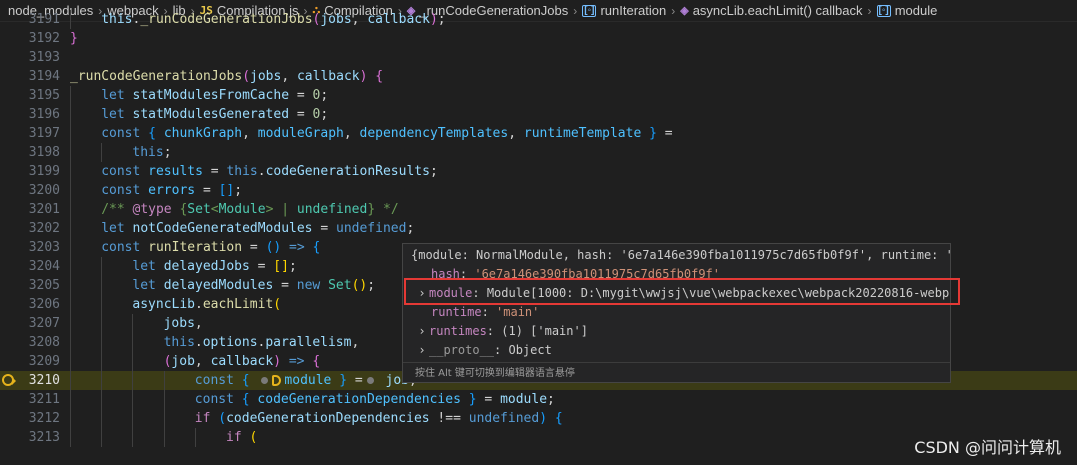  Describe the element at coordinates (183, 323) in the screenshot. I see `code-text: jobs,` at that location.